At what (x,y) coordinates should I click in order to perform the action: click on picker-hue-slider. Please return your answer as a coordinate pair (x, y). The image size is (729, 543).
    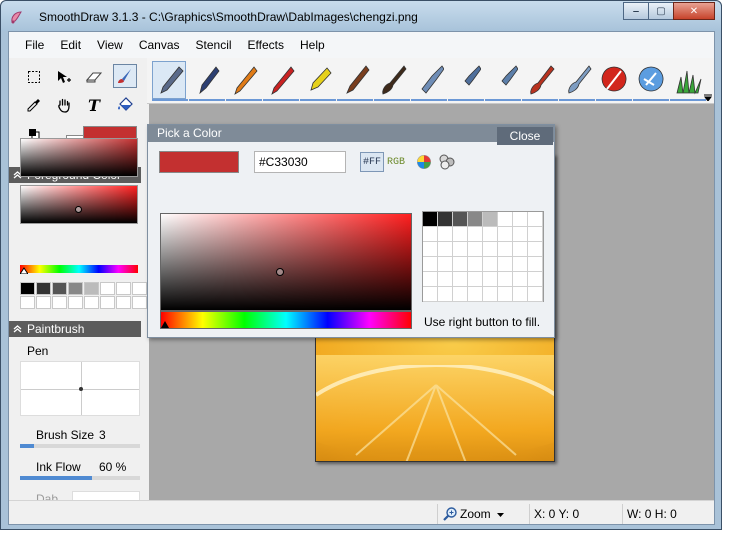
    Looking at the image, I should click on (286, 320).